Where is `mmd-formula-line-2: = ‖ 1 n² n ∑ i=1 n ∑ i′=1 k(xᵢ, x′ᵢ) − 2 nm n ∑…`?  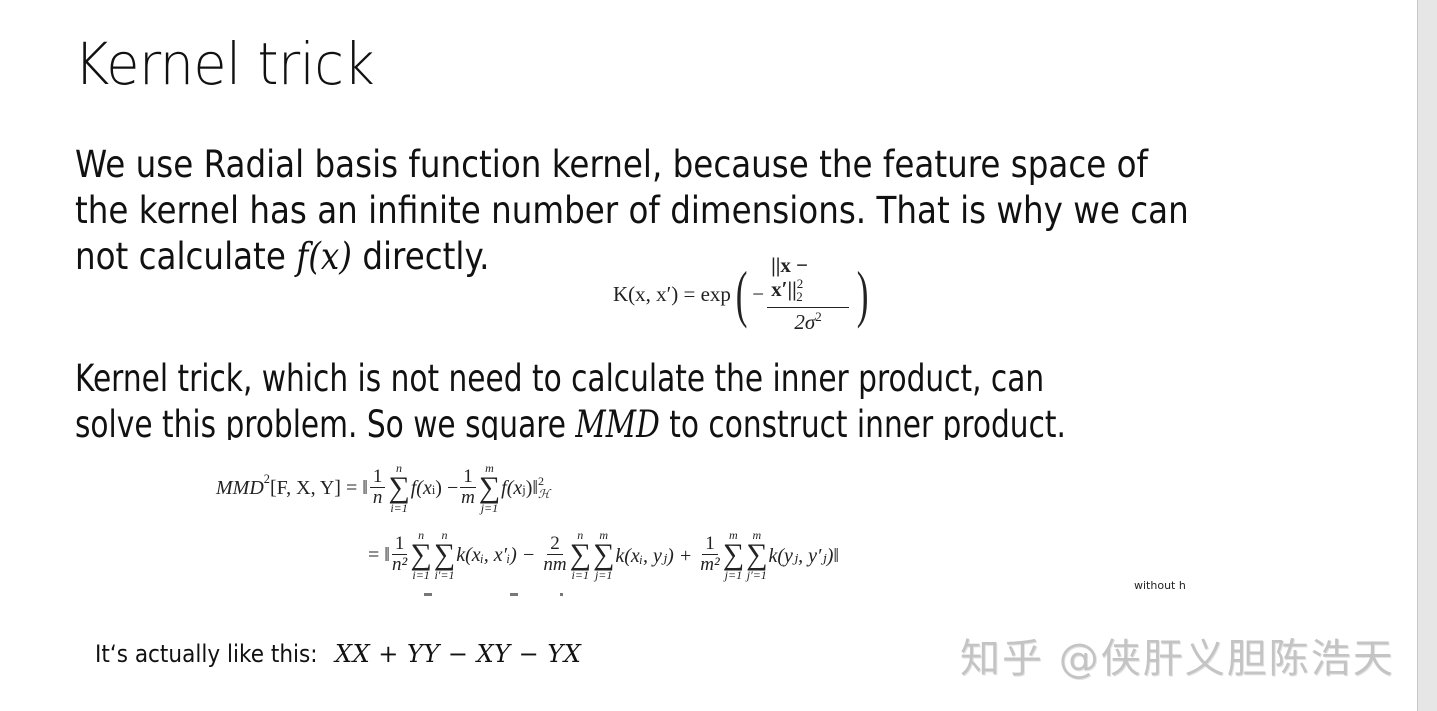
mmd-formula-line-2: = ‖ 1 n² n ∑ i=1 n ∑ i′=1 k(xᵢ, x′ᵢ) − 2 nm n ∑… is located at coordinates (603, 555).